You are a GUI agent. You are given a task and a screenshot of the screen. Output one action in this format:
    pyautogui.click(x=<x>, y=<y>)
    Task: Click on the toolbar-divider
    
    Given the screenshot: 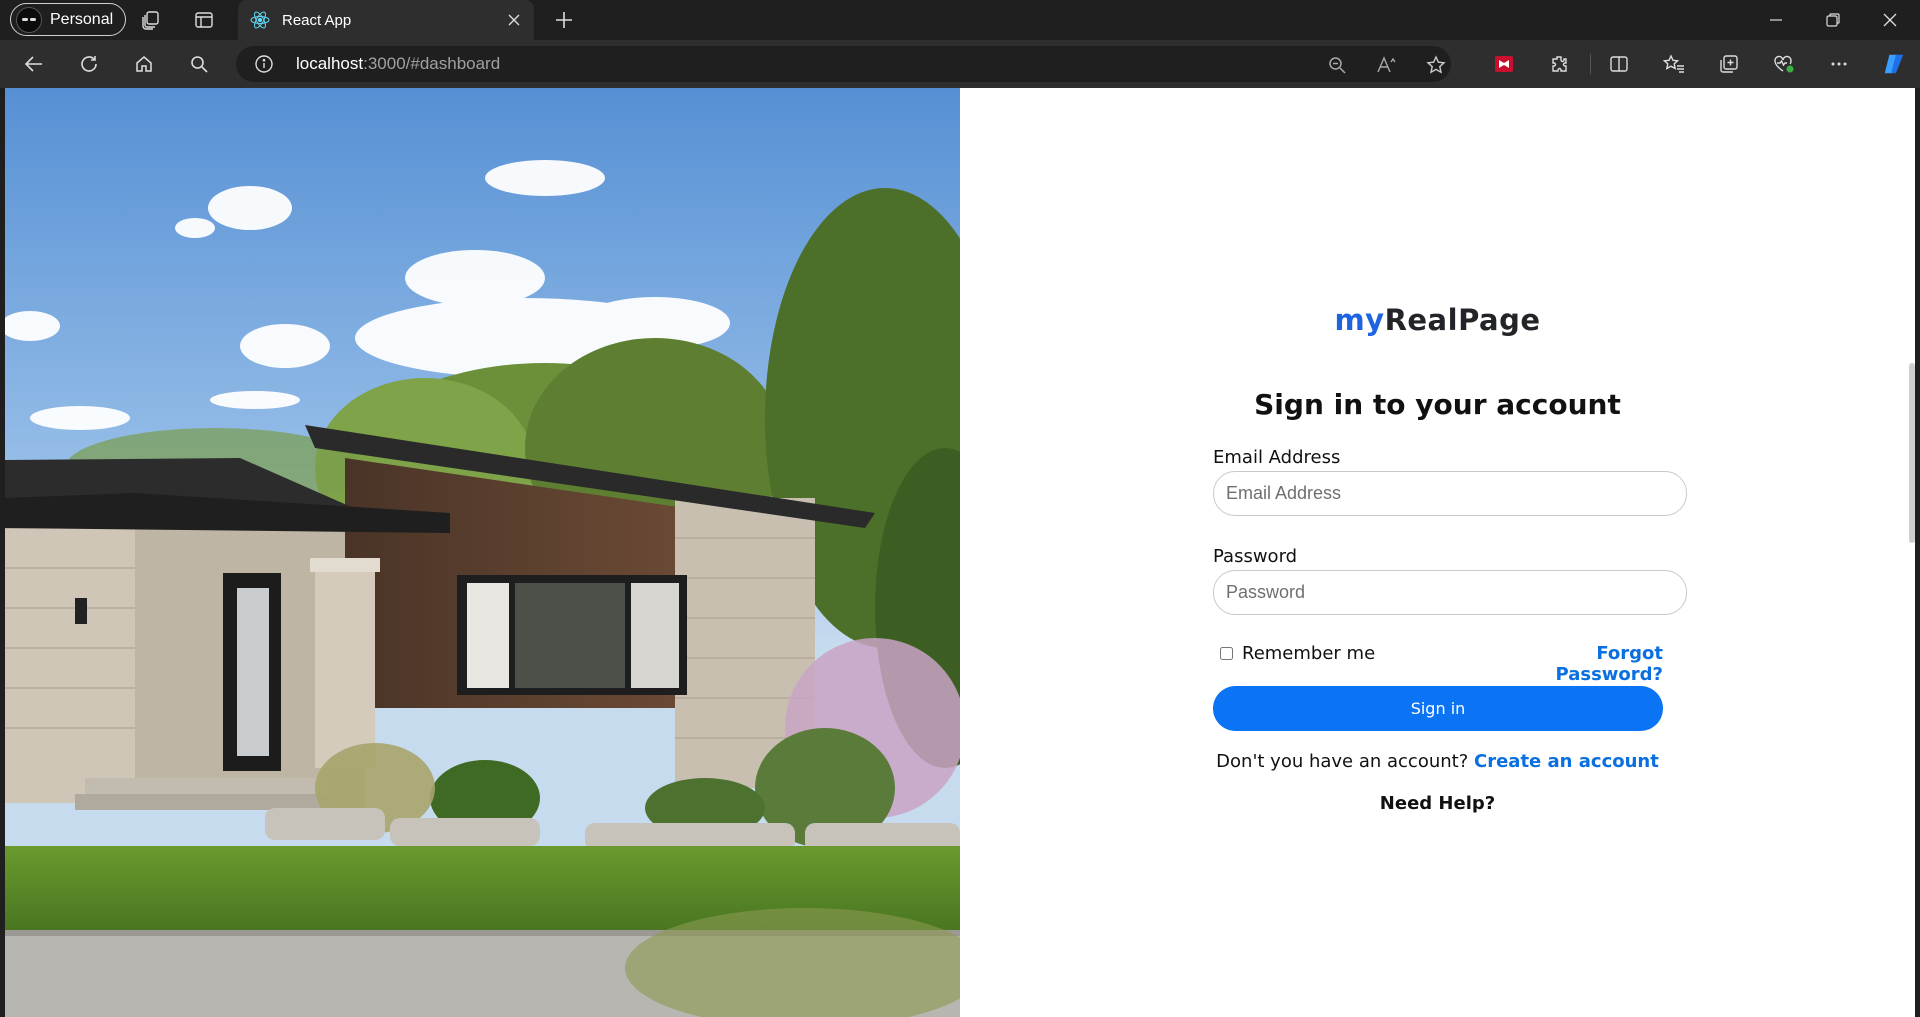 What is the action you would take?
    pyautogui.click(x=1590, y=64)
    